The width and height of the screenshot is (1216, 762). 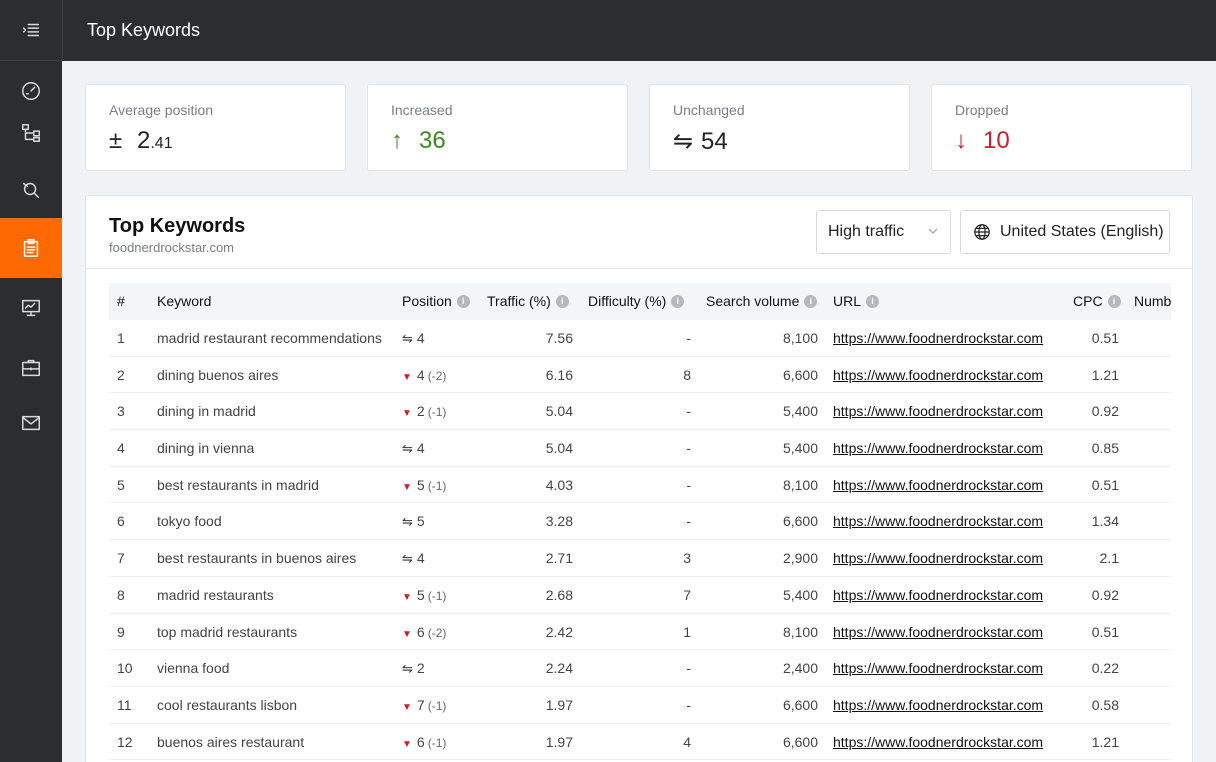 I want to click on traffic-cell: 2.42, so click(x=530, y=632).